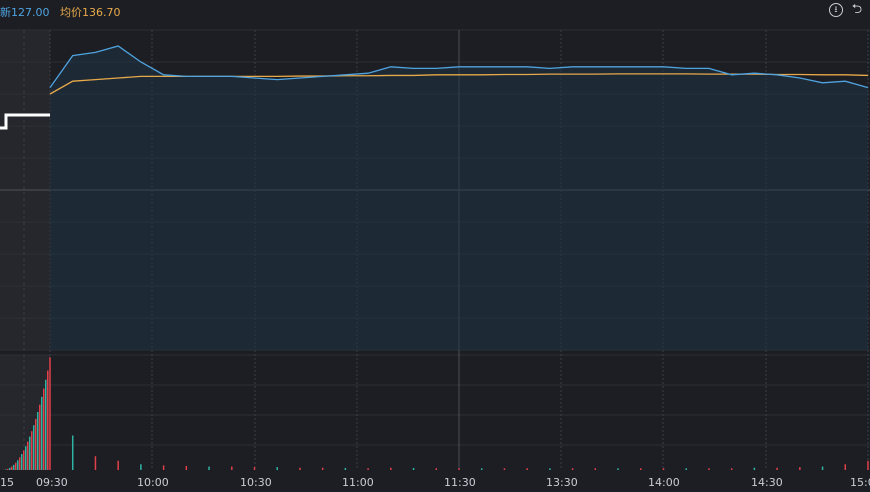 The image size is (870, 492). I want to click on x-tick-label: 10:00, so click(153, 482).